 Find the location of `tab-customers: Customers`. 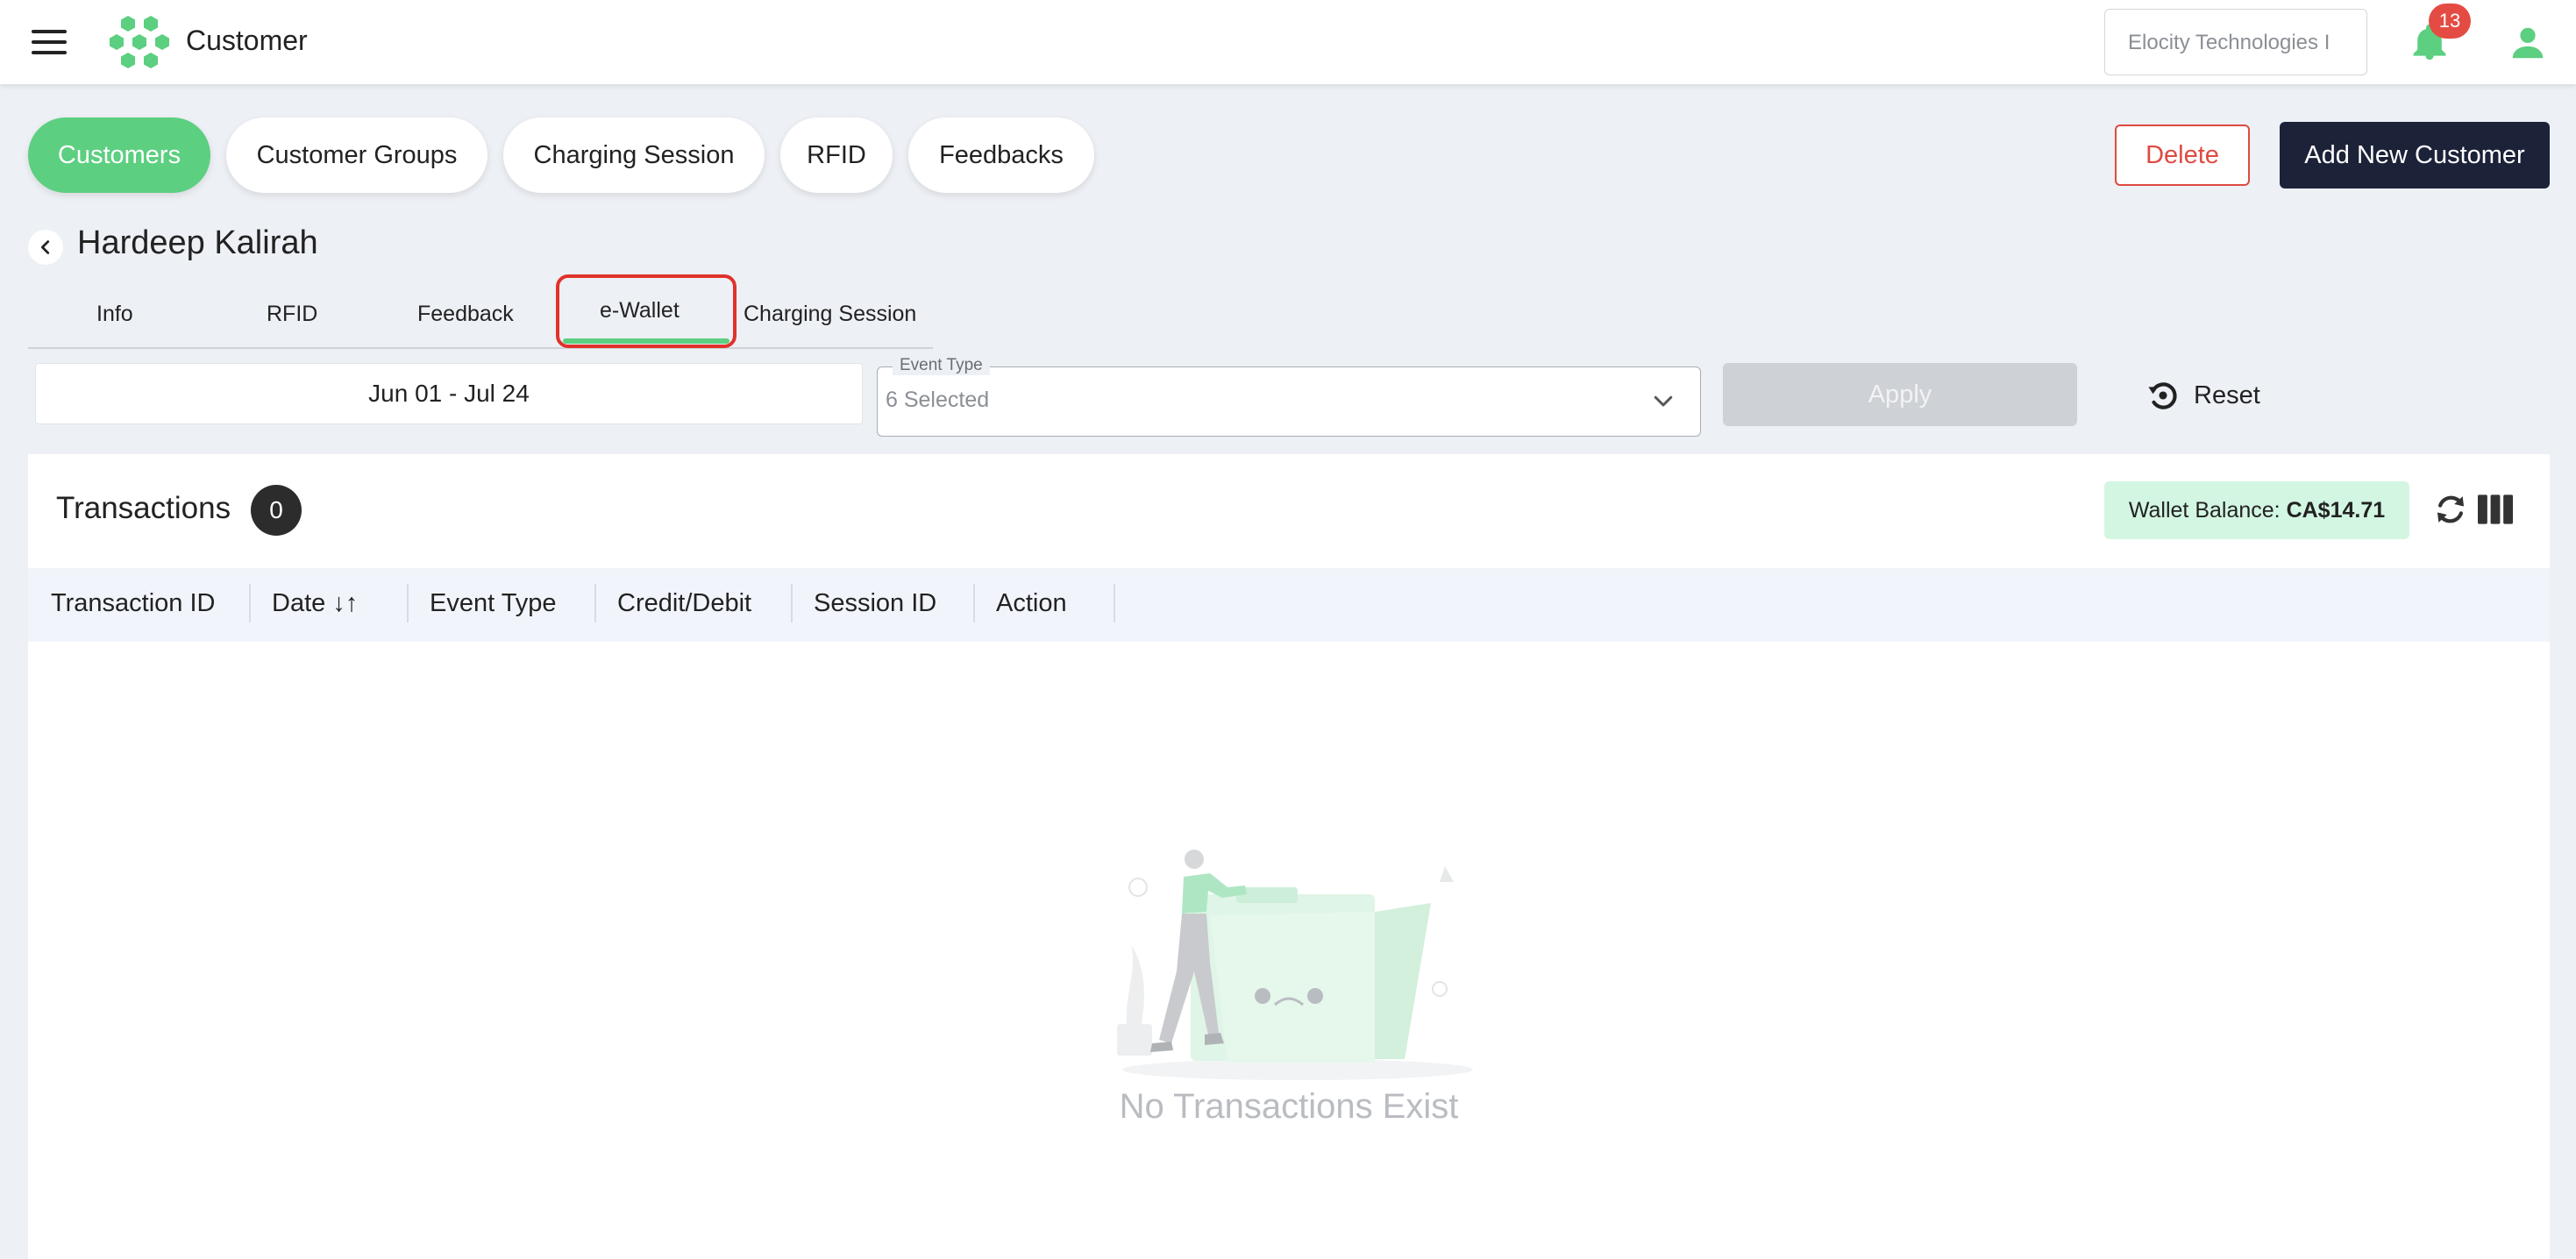

tab-customers: Customers is located at coordinates (119, 155).